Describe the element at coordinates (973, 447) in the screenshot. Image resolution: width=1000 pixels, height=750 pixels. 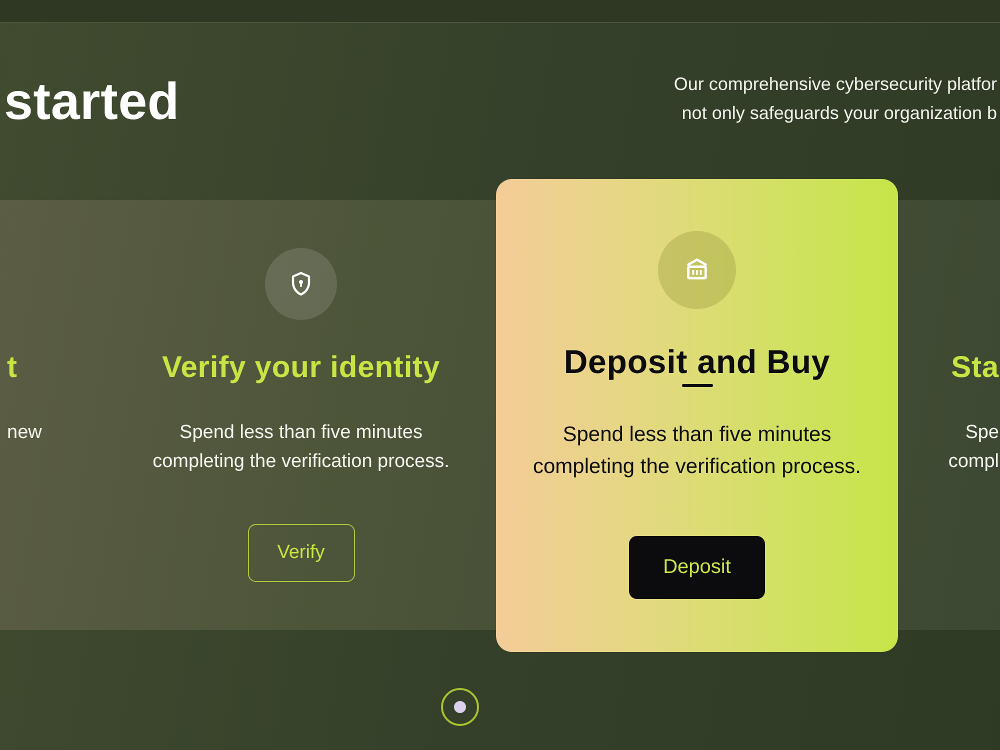
I see `step-description: Spe compl` at that location.